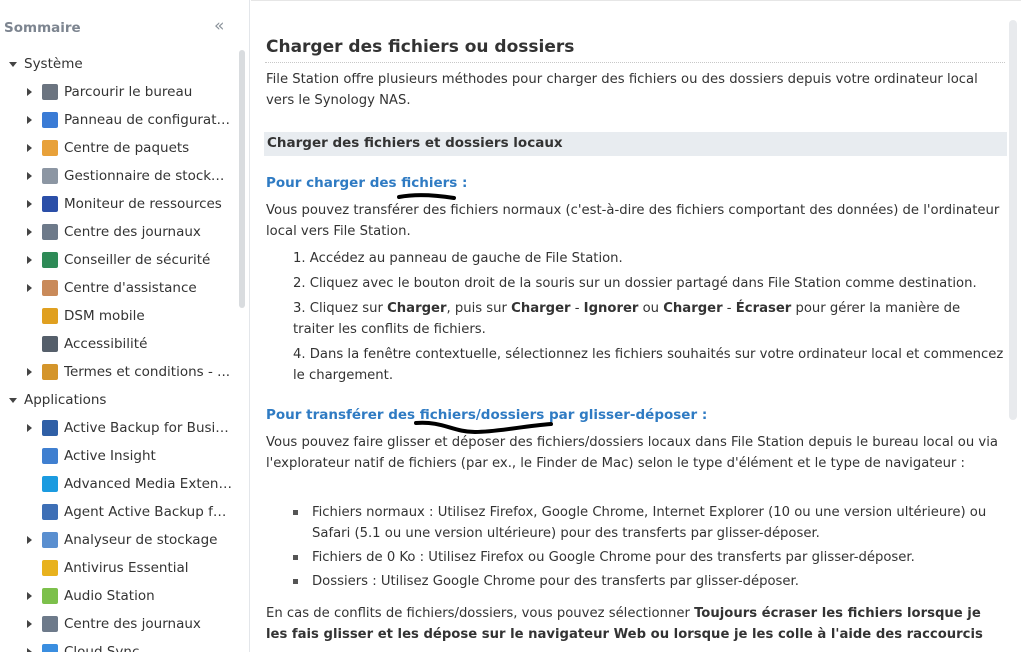 The image size is (1021, 652). What do you see at coordinates (127, 148) in the screenshot?
I see `sidebar-item-label: Centre de paquets` at bounding box center [127, 148].